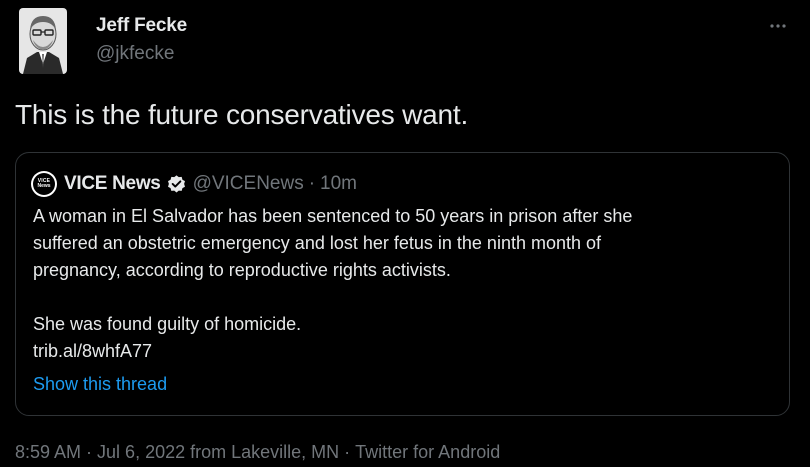 The image size is (810, 467). Describe the element at coordinates (218, 452) in the screenshot. I see `tweet-date-location: Jul 6, 2022 from Lakeville, MN` at that location.